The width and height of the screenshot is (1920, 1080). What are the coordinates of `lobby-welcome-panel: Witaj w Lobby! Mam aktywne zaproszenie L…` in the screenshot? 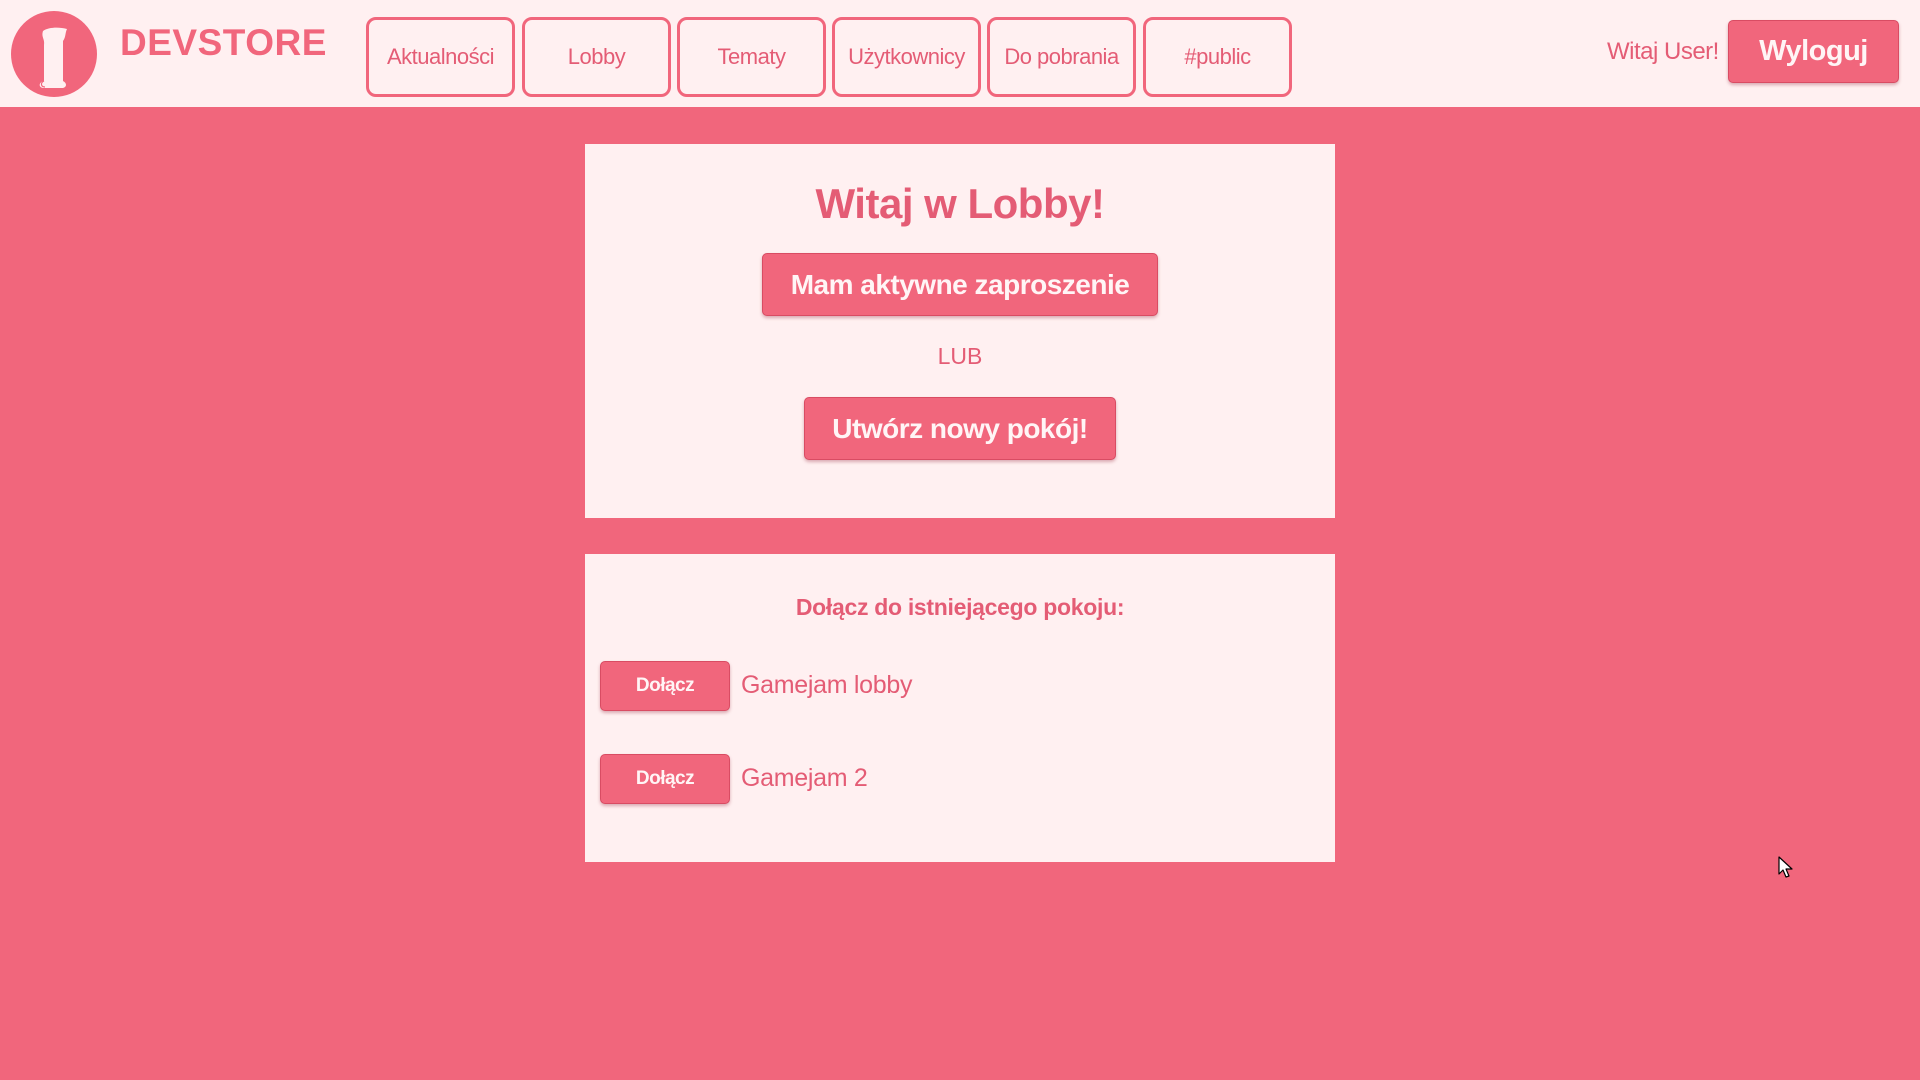 It's located at (960, 331).